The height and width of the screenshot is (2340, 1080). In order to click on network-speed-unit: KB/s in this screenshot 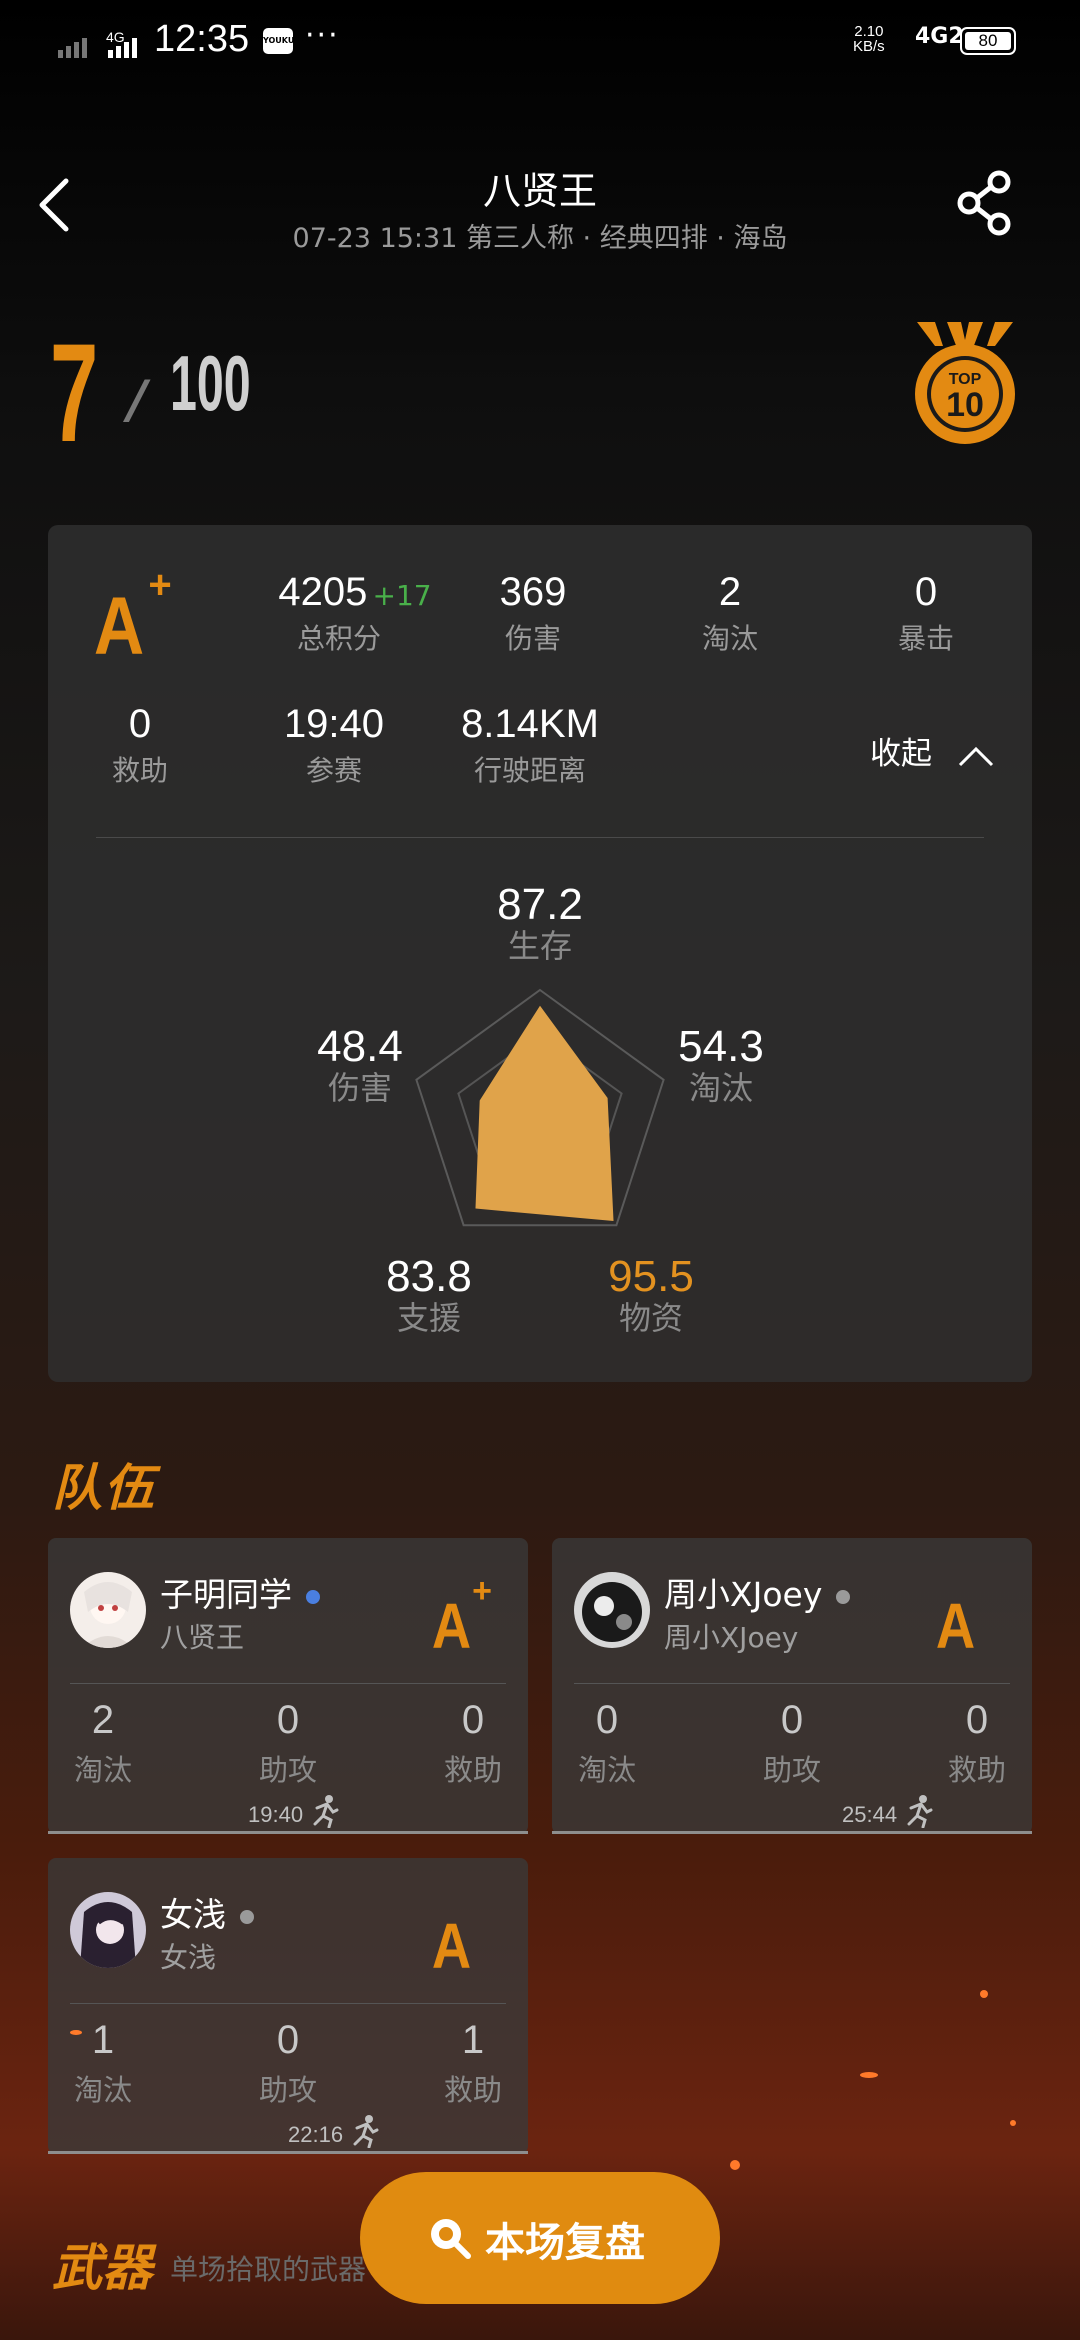, I will do `click(869, 46)`.